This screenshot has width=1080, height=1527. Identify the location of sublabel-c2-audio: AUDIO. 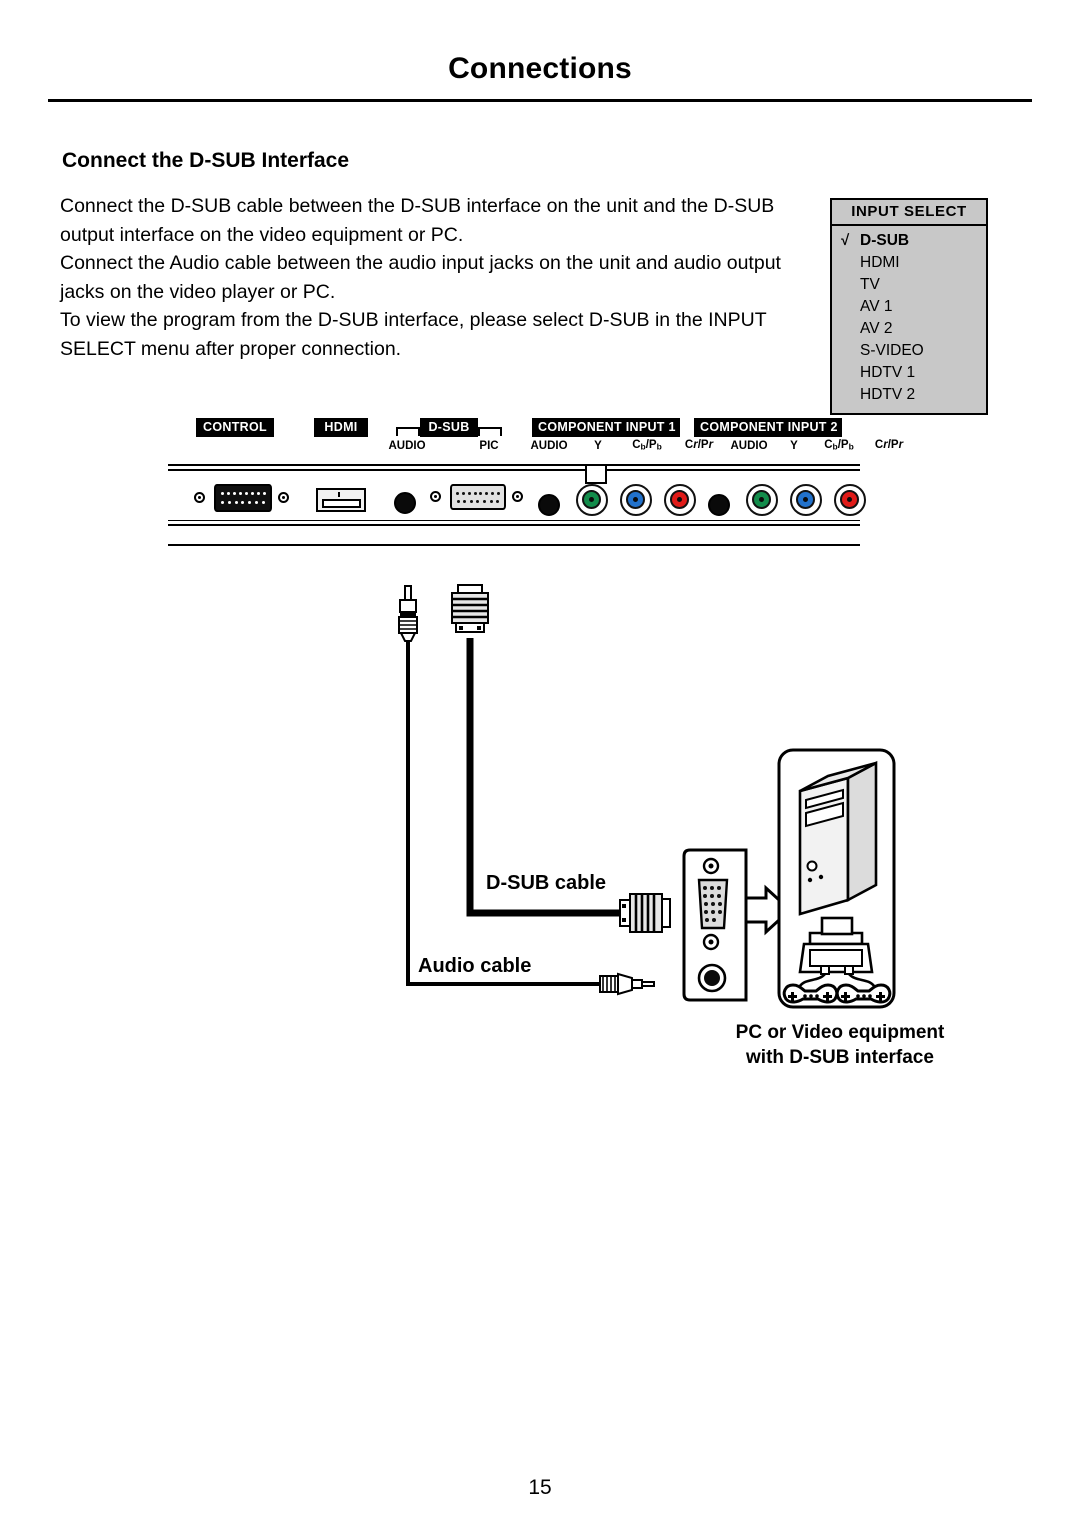
(749, 446).